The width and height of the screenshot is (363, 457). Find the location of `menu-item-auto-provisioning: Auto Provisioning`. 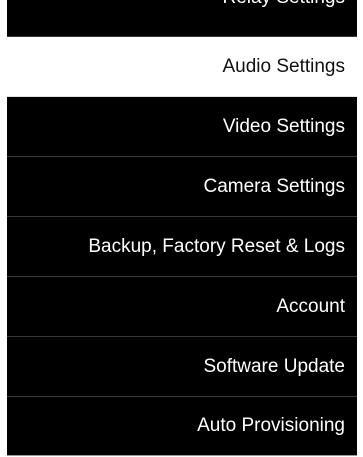

menu-item-auto-provisioning: Auto Provisioning is located at coordinates (182, 426).